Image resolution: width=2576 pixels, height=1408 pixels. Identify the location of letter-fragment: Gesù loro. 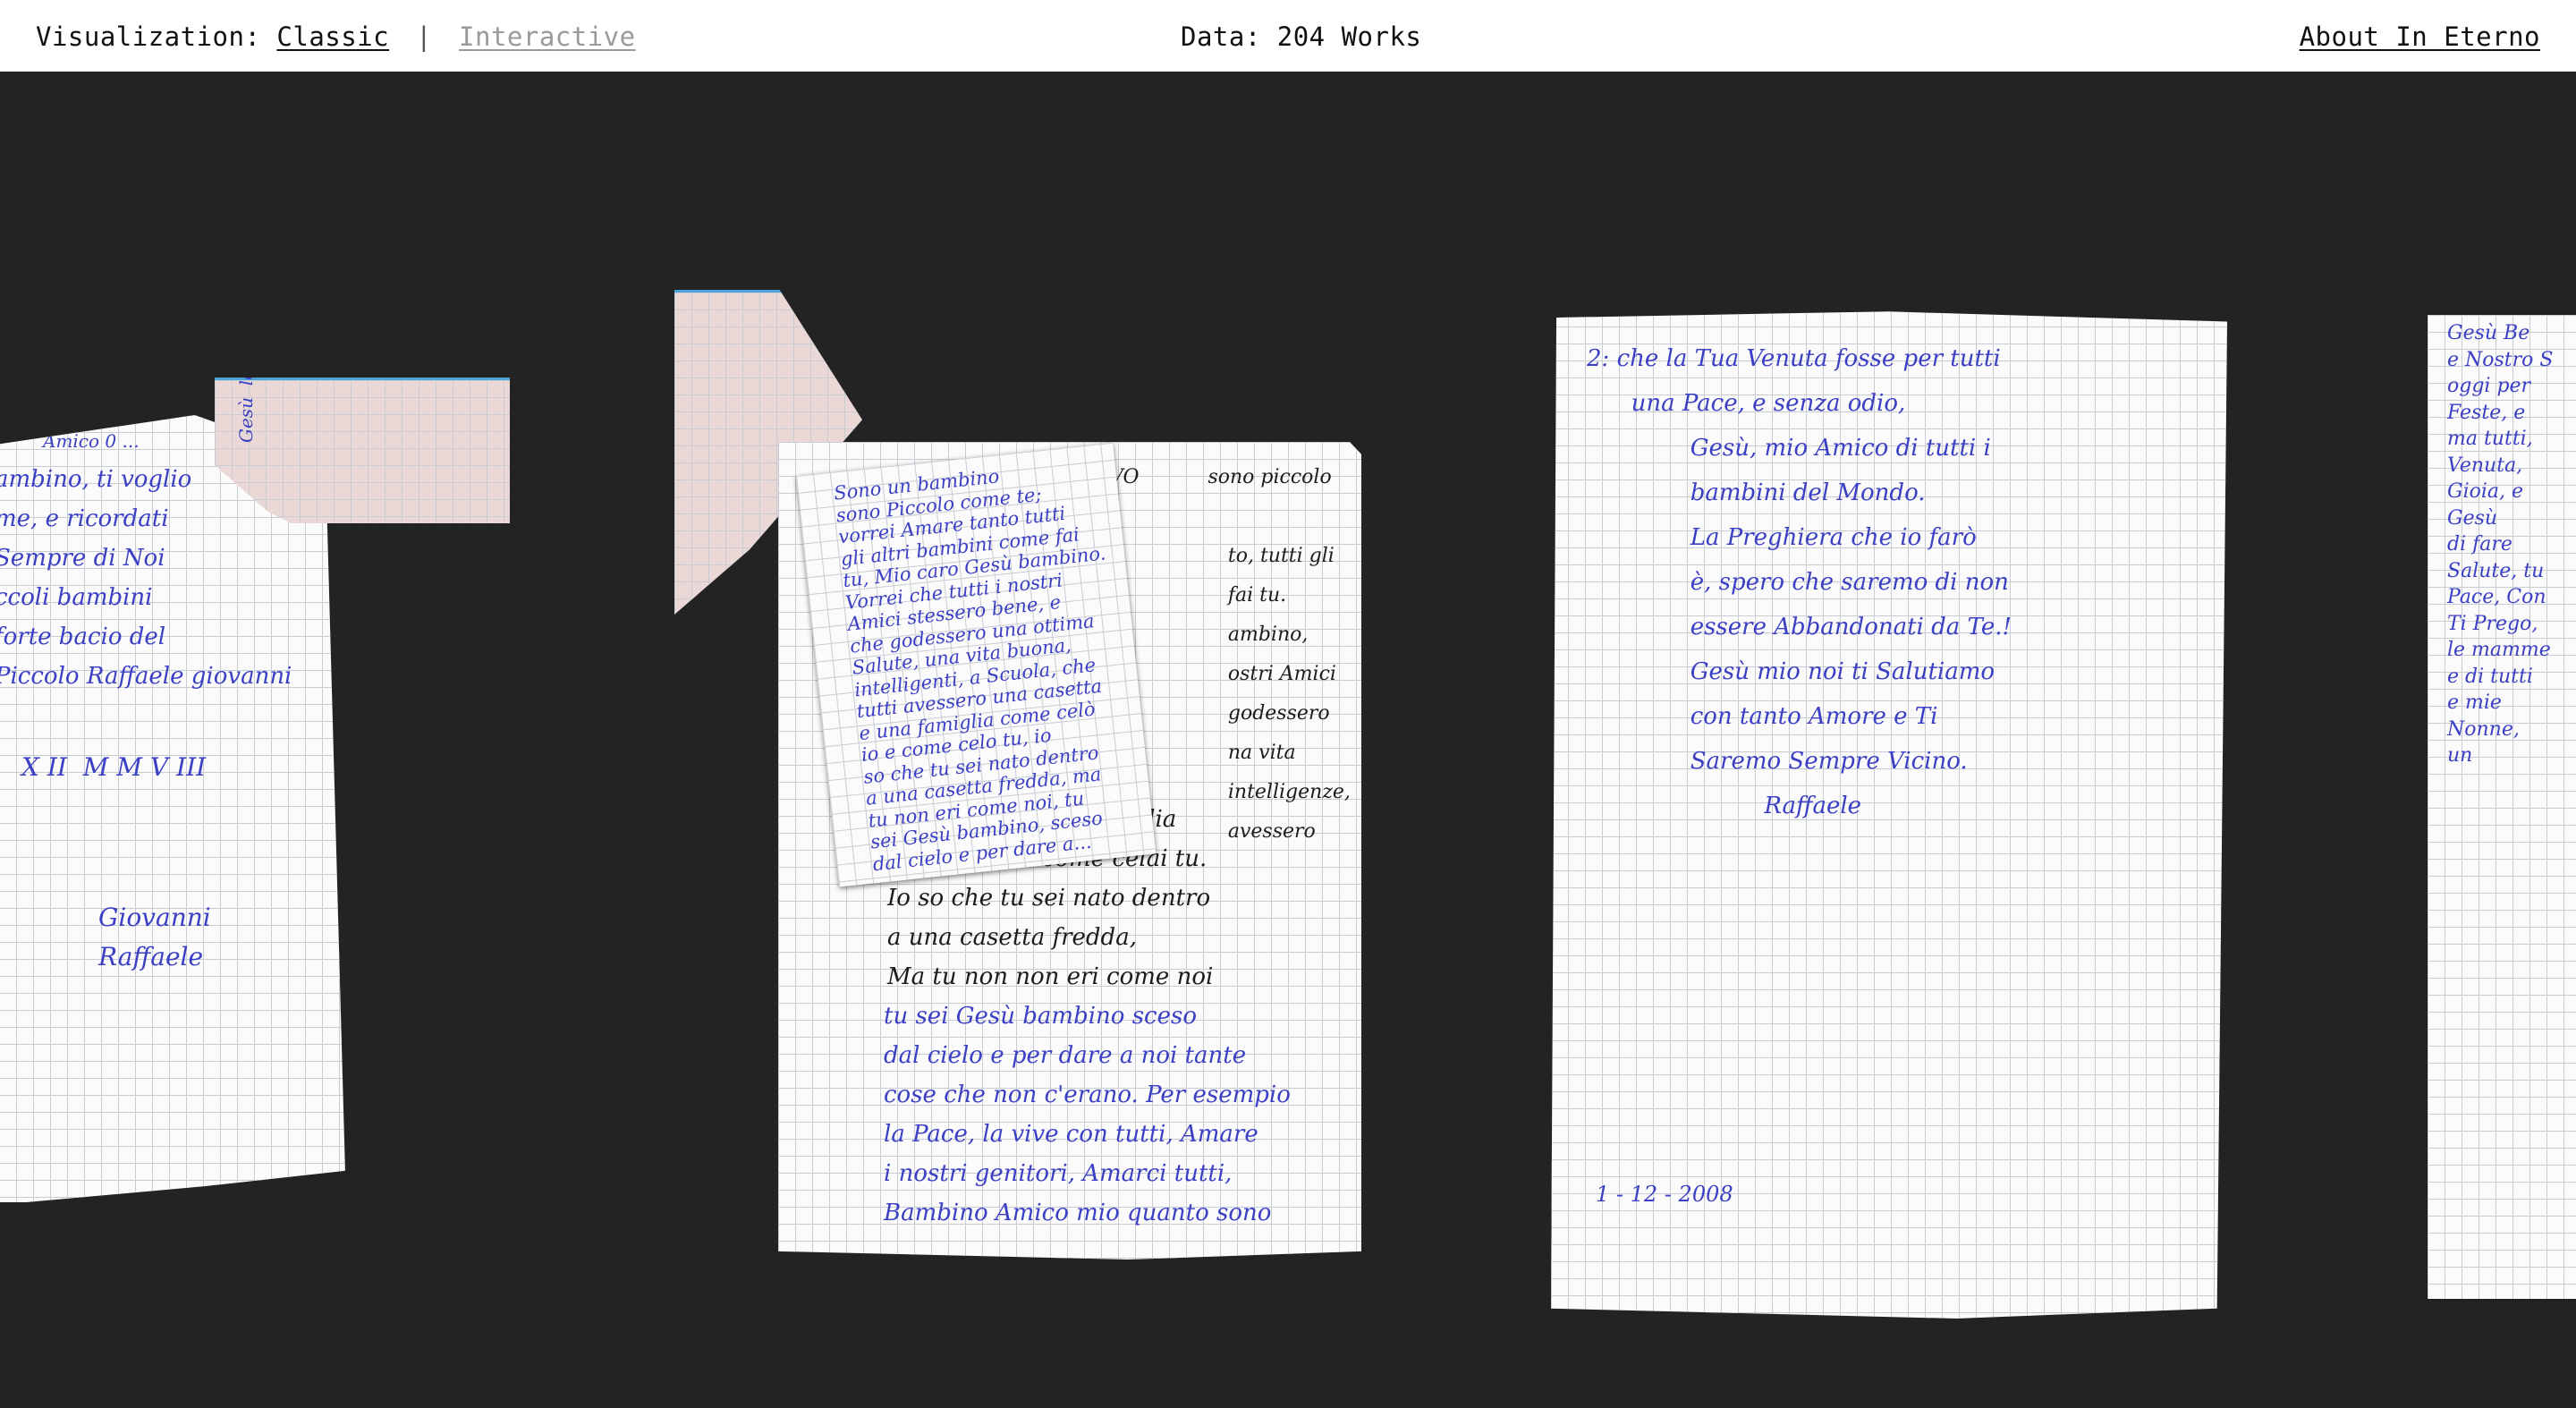
(362, 450).